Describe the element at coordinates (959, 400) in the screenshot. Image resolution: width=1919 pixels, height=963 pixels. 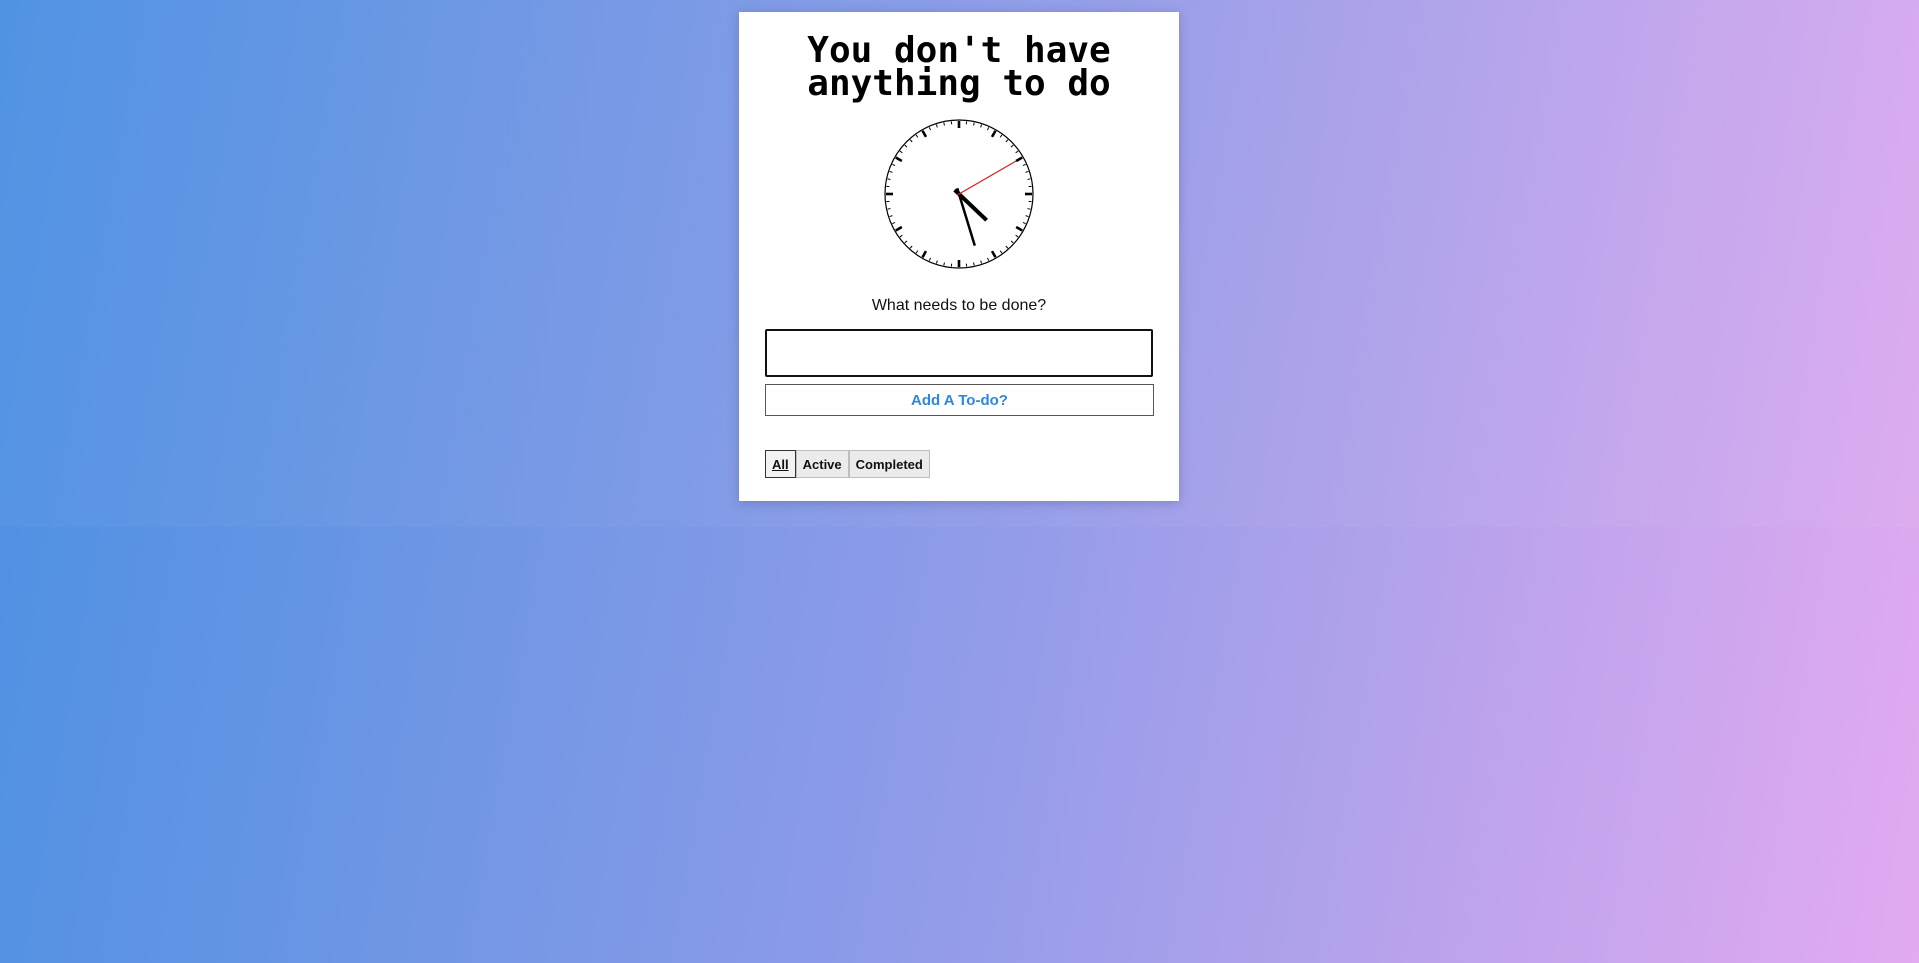
I see `add-todo-button: Add A To-do?` at that location.